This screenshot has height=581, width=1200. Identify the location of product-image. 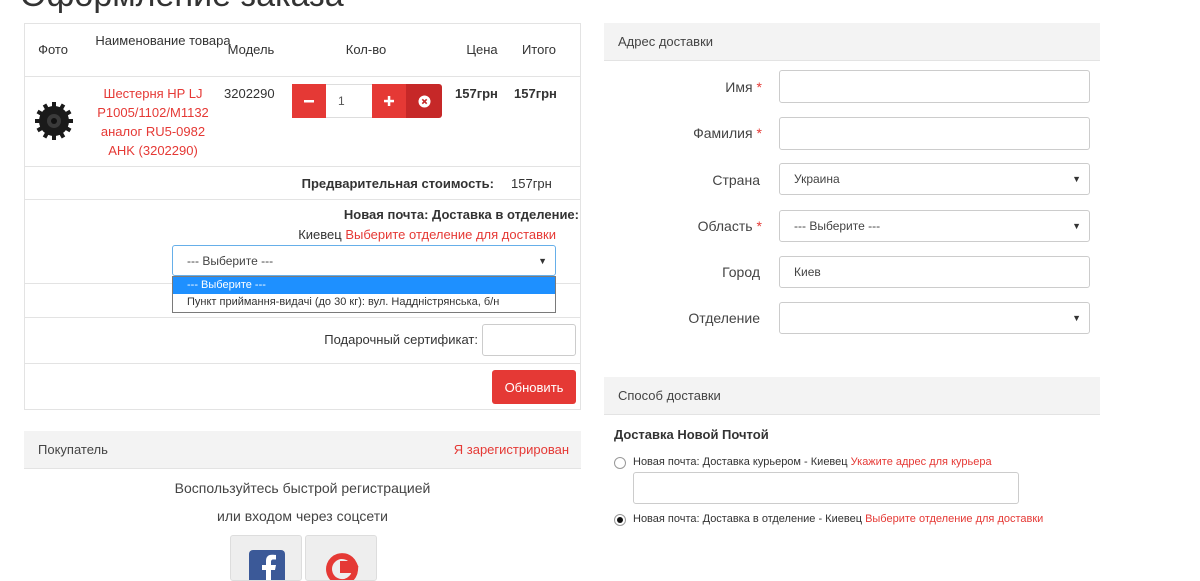
(54, 121).